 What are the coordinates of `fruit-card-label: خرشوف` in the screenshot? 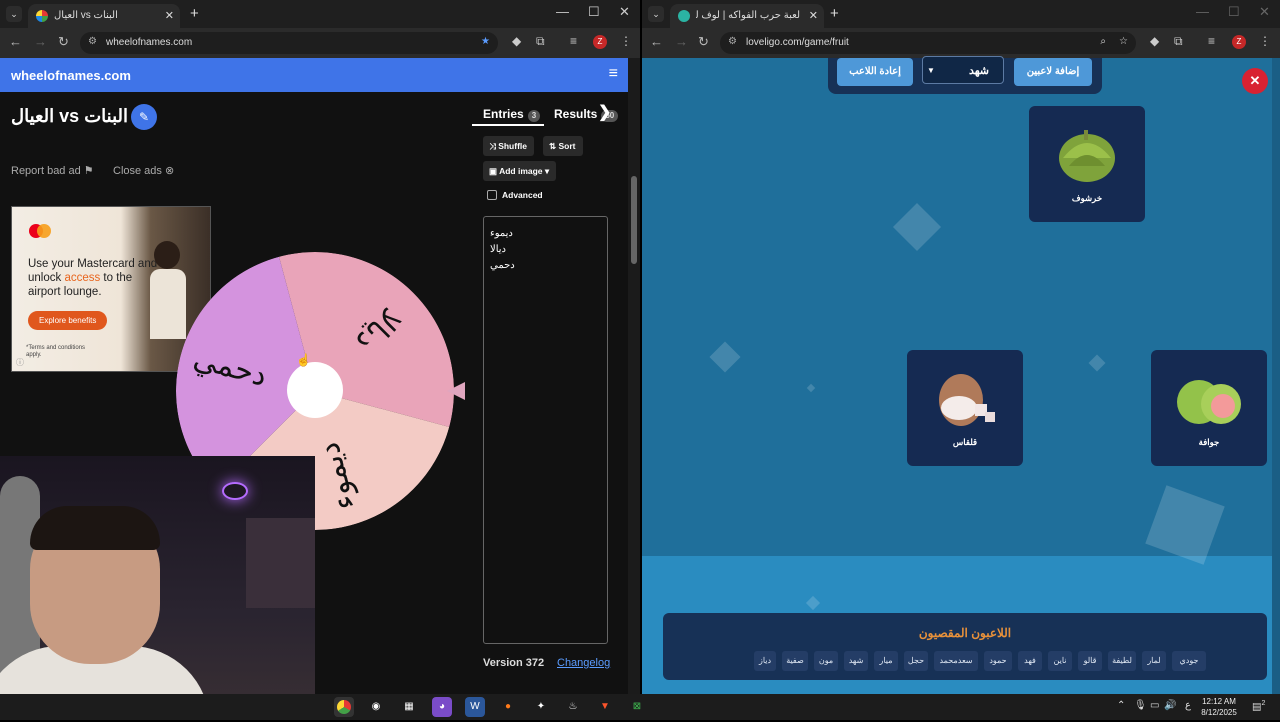 It's located at (1087, 198).